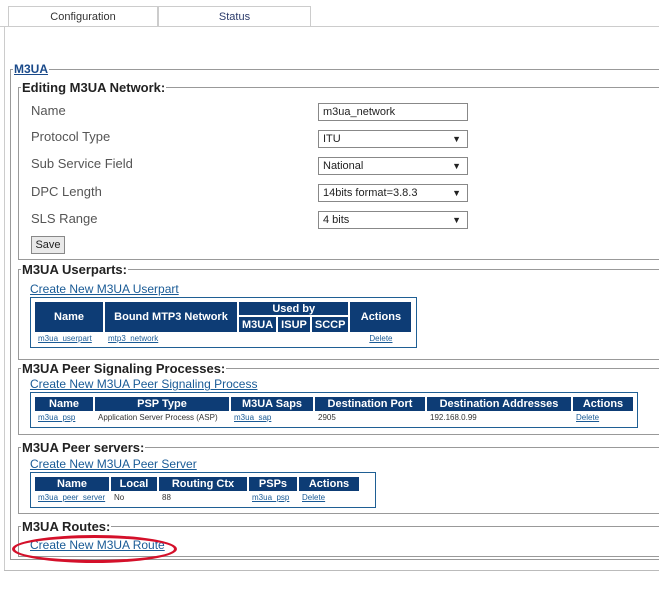  I want to click on delete-psp-link: Delete, so click(587, 417).